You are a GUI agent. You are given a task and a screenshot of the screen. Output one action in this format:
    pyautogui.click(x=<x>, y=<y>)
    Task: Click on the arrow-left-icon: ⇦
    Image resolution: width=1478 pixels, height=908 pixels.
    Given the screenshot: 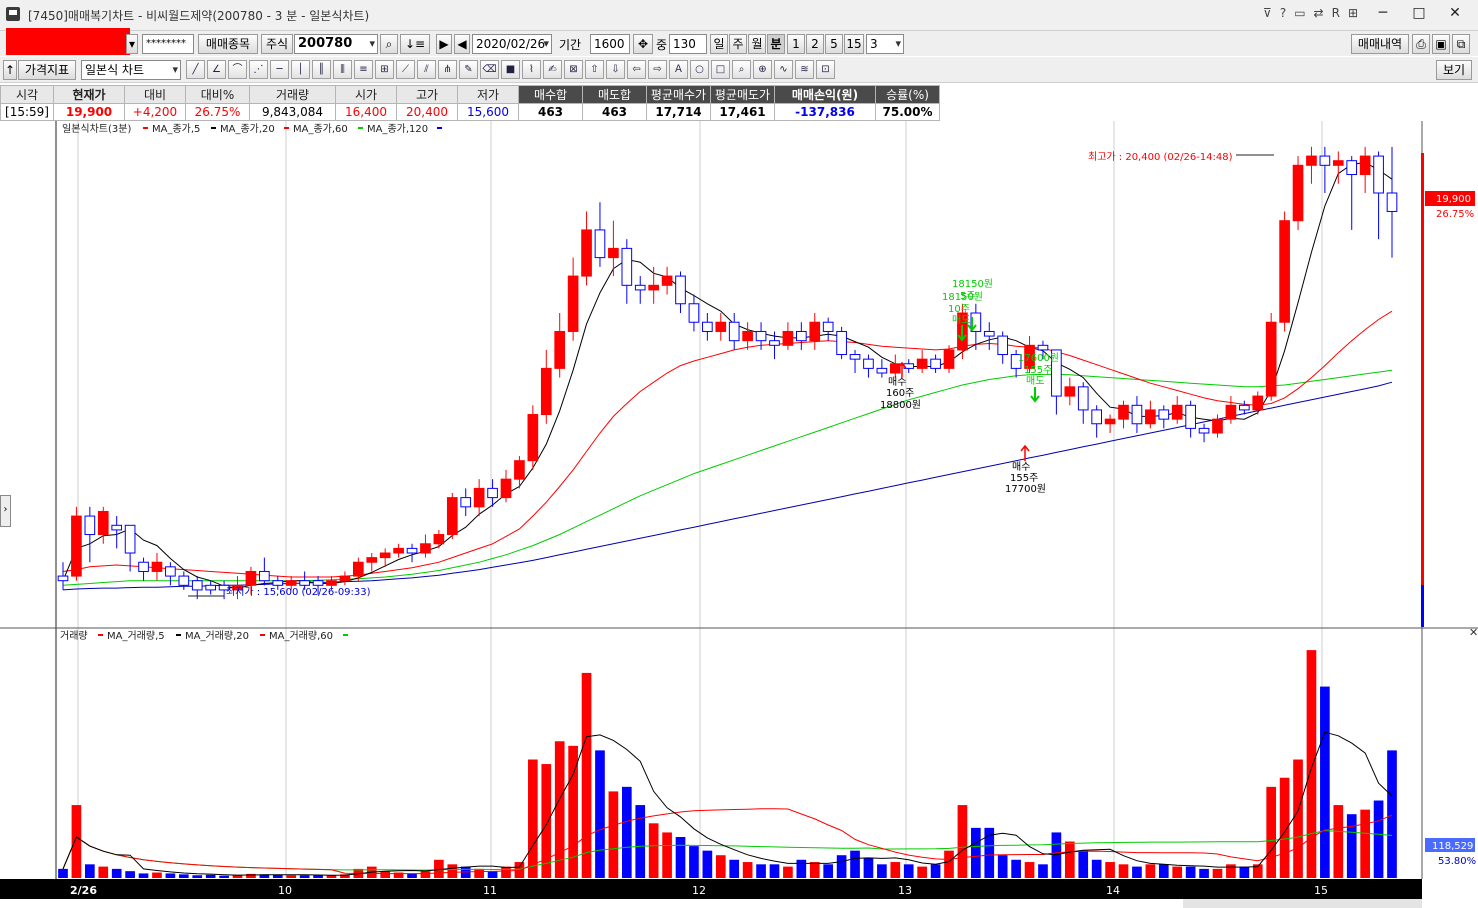 What is the action you would take?
    pyautogui.click(x=636, y=69)
    